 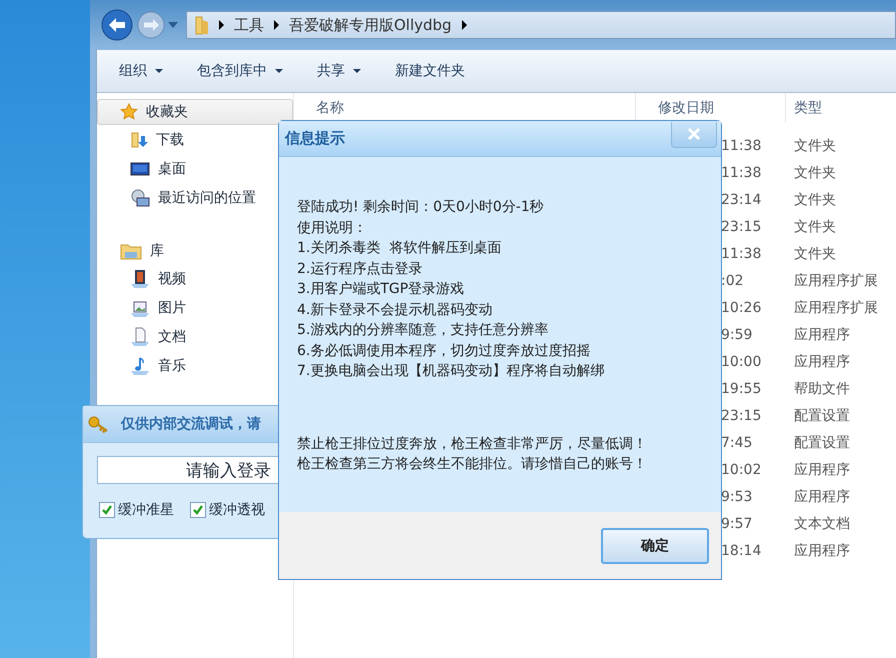 I want to click on warning-line: 禁止枪王排位过度奔放，枪王检查非常严厉，尽量低调！, so click(x=472, y=444).